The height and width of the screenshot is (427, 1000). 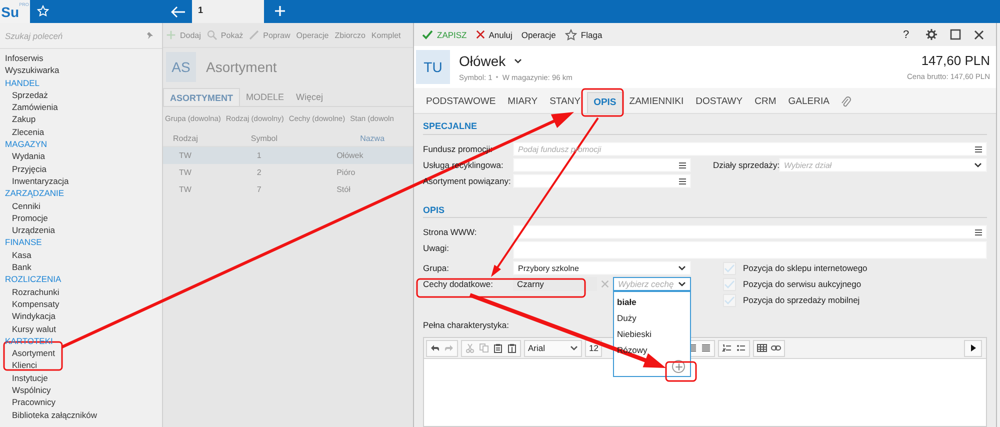 What do you see at coordinates (482, 60) in the screenshot?
I see `item-title: Ołówek` at bounding box center [482, 60].